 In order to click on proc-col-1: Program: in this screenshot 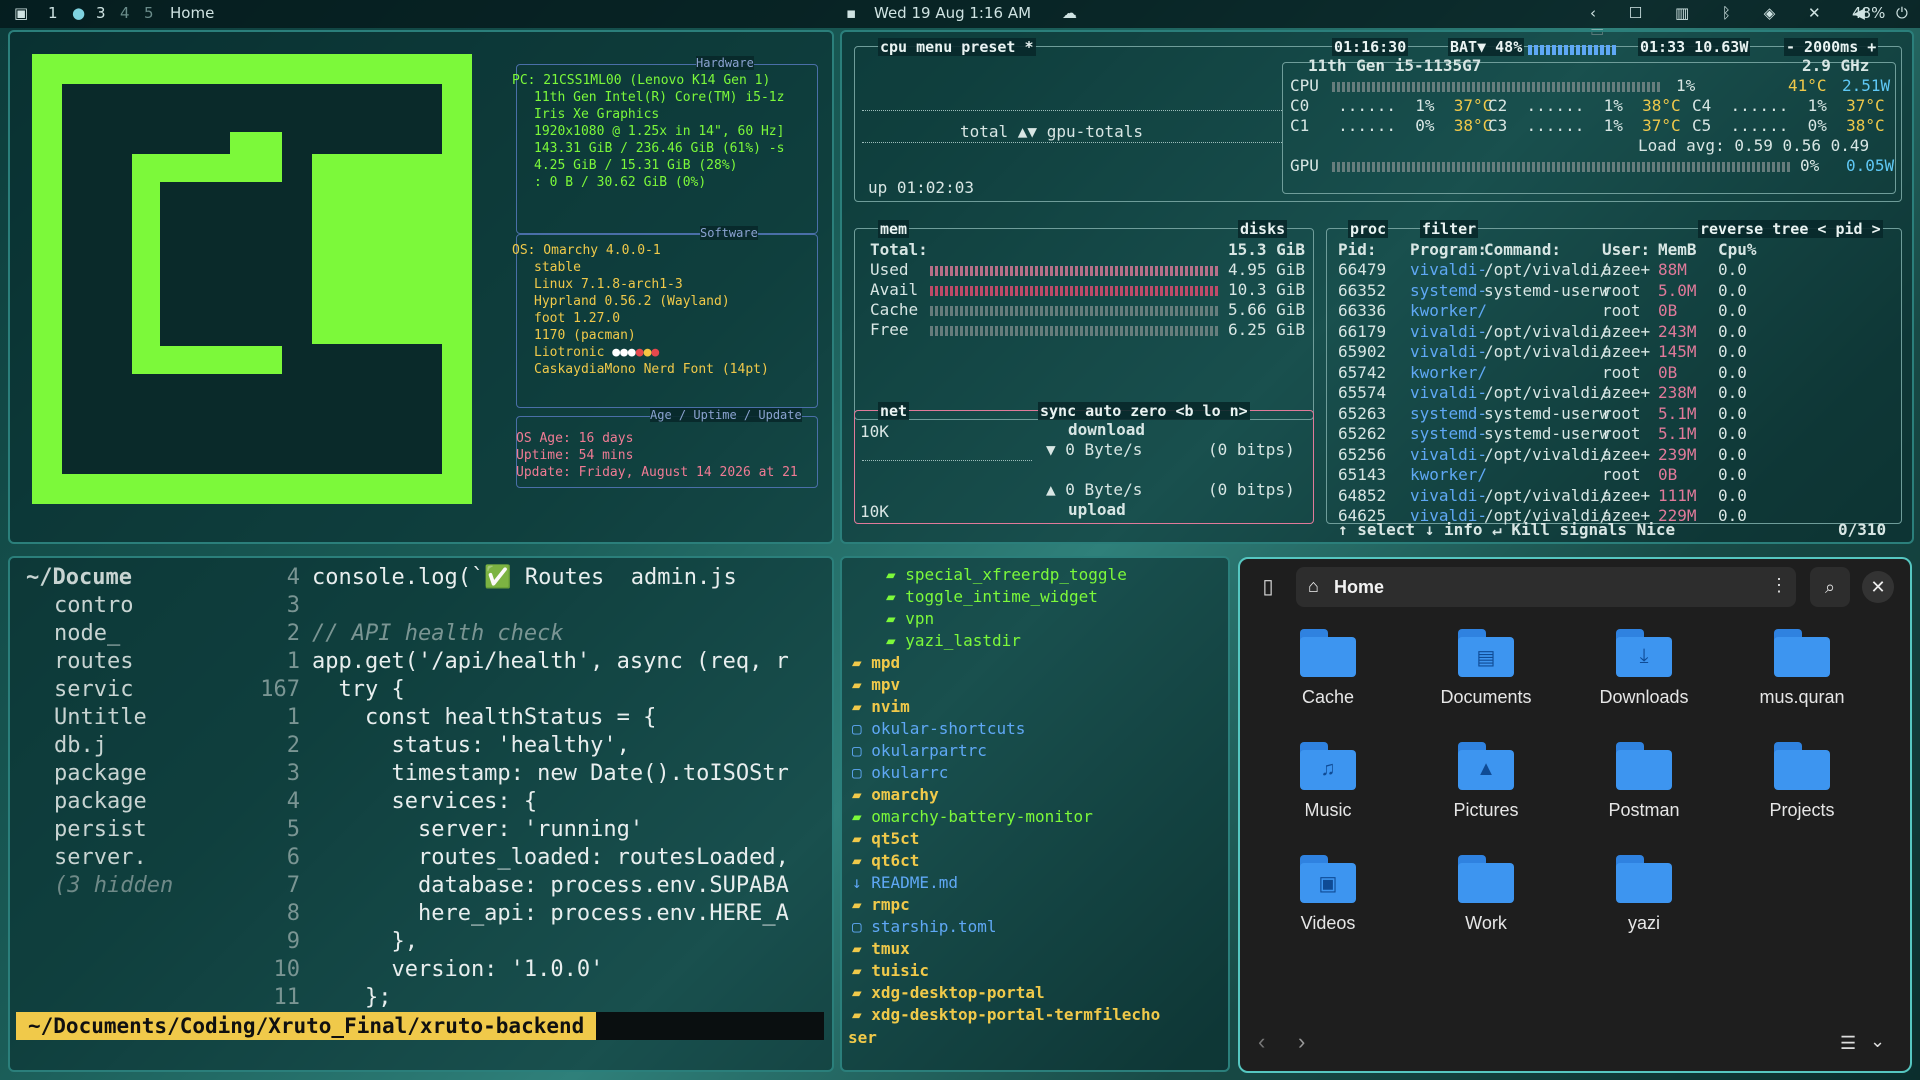, I will do `click(1448, 249)`.